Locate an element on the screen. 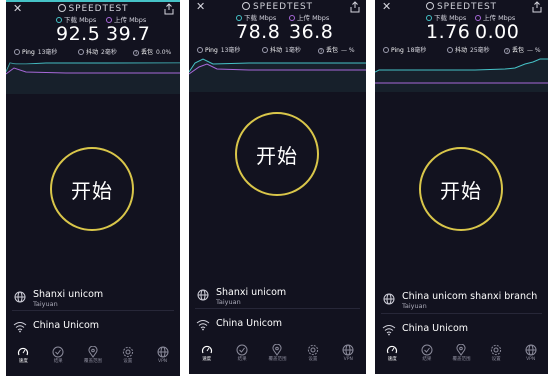 Image resolution: width=553 pixels, height=376 pixels. upload-metric: 上传 Mbps 0.00 is located at coordinates (507, 28).